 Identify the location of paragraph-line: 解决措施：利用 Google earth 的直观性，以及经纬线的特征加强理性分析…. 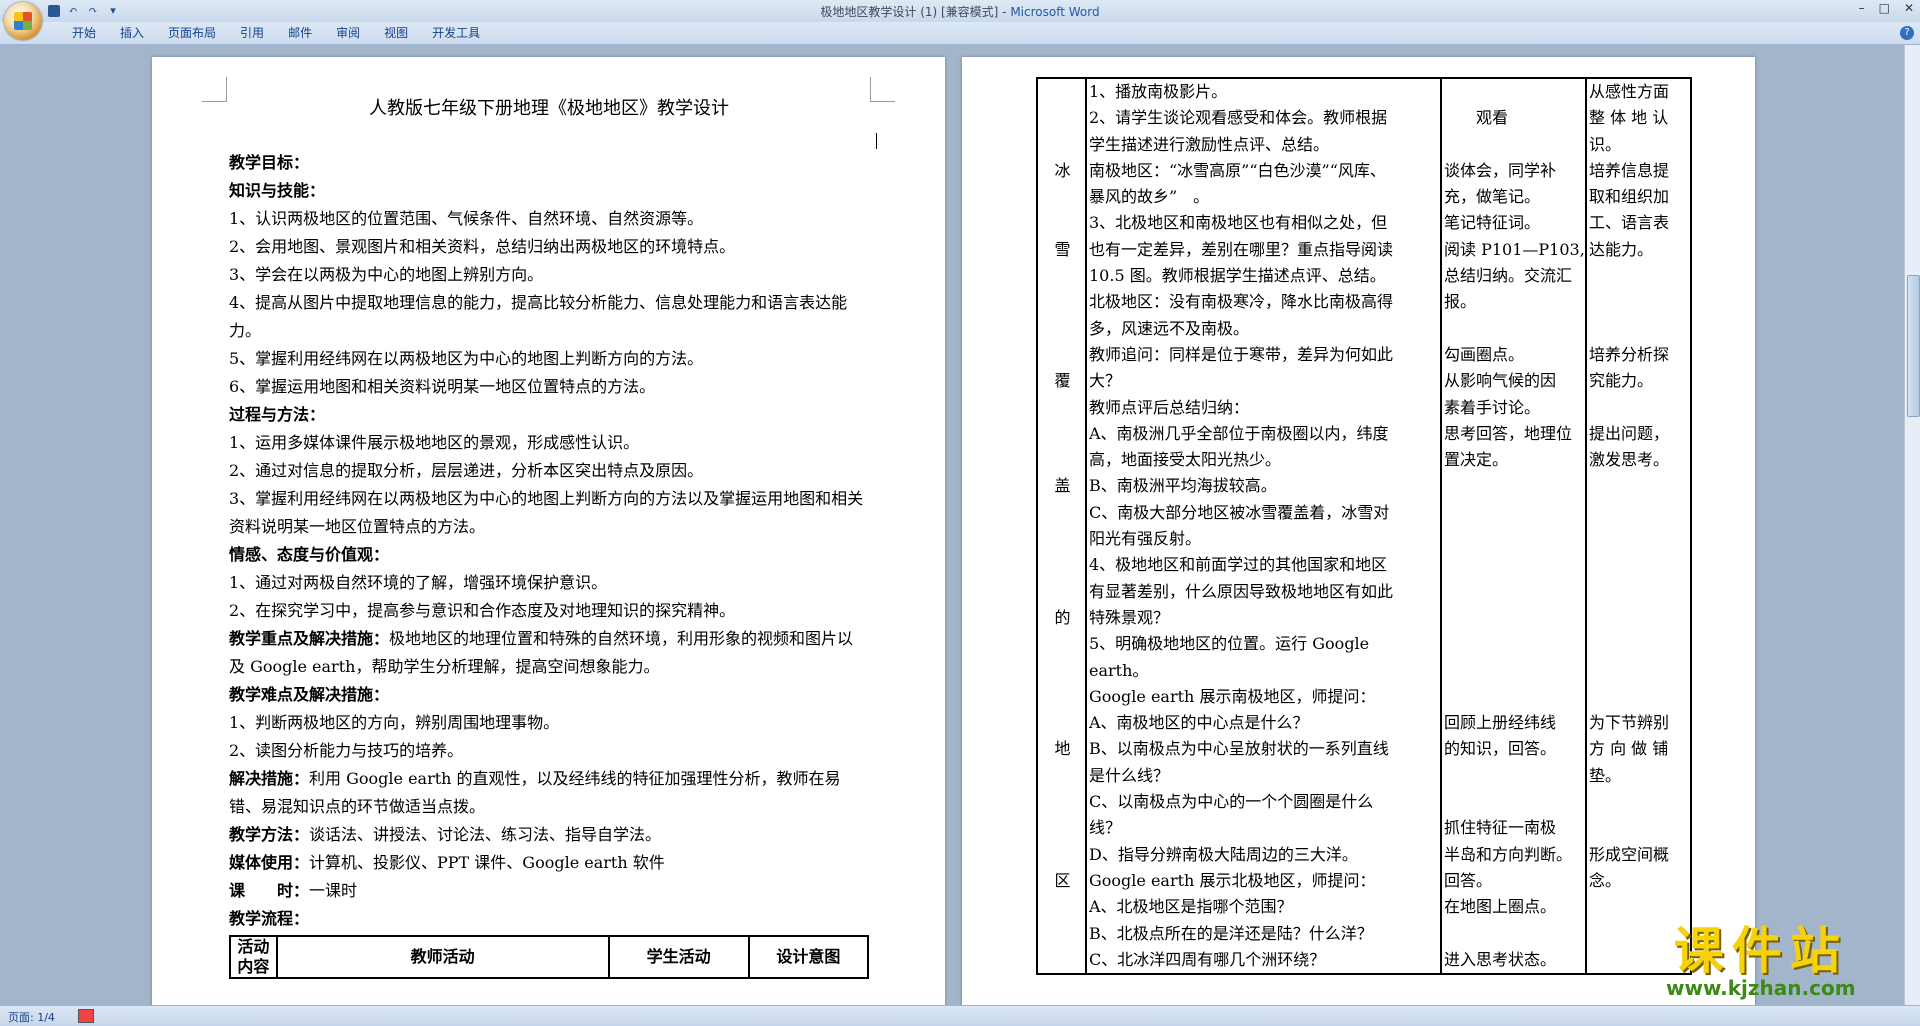
(549, 793).